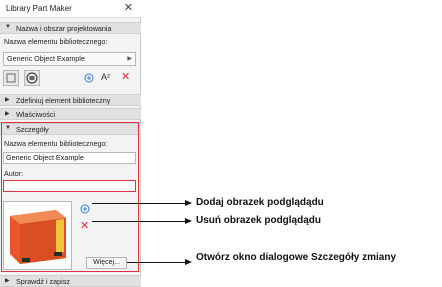  What do you see at coordinates (63, 100) in the screenshot?
I see `section-label: Zdefiniuj element biblioteczny` at bounding box center [63, 100].